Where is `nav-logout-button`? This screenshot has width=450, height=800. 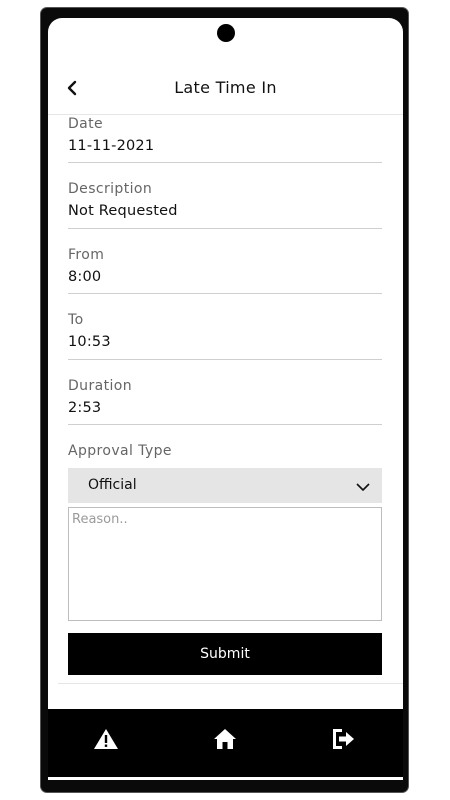
nav-logout-button is located at coordinates (345, 740).